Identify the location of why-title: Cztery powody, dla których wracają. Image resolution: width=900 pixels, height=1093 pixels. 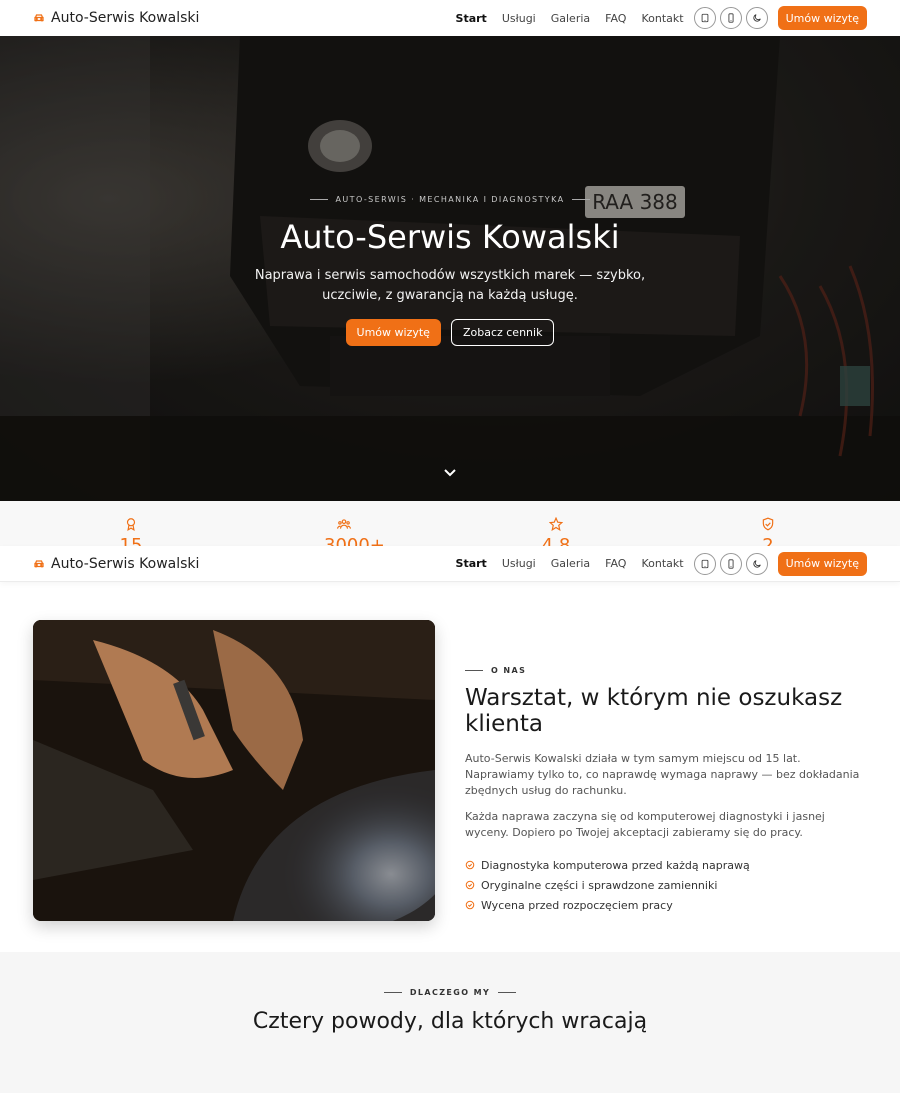
(450, 1021).